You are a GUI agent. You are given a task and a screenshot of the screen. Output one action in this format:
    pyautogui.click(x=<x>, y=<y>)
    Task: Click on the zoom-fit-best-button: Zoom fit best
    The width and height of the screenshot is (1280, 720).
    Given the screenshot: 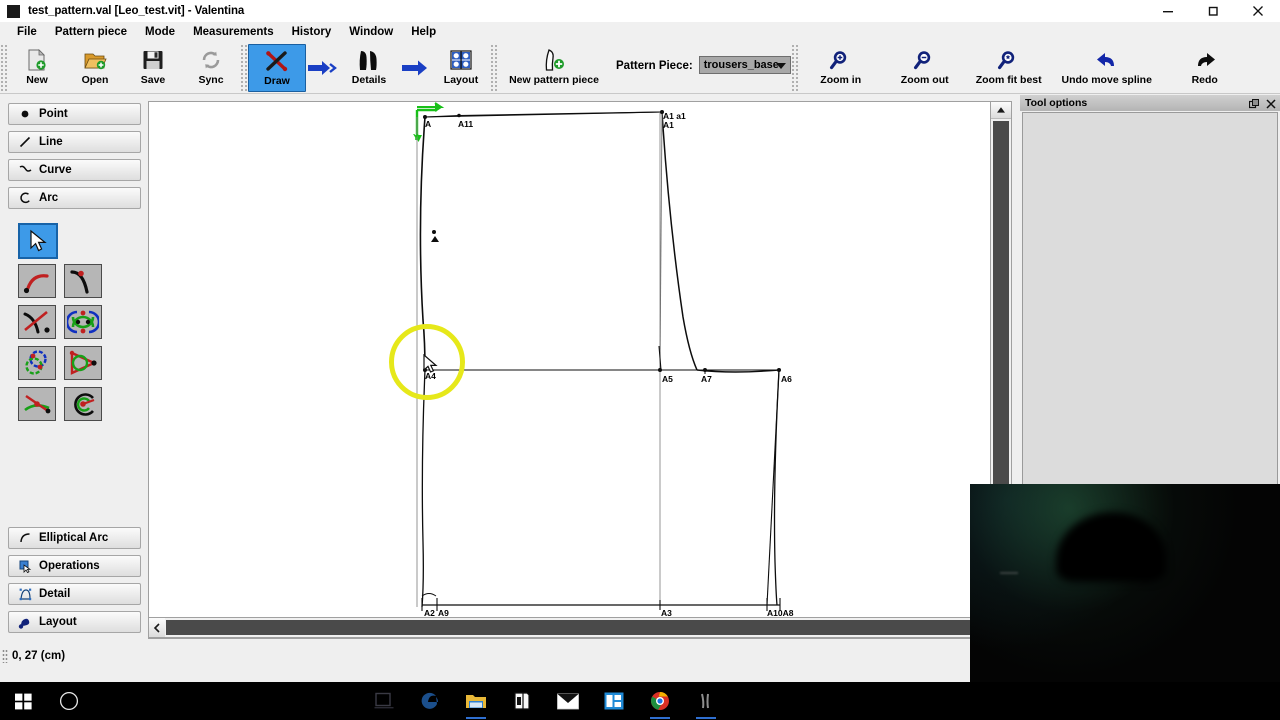 What is the action you would take?
    pyautogui.click(x=1009, y=68)
    